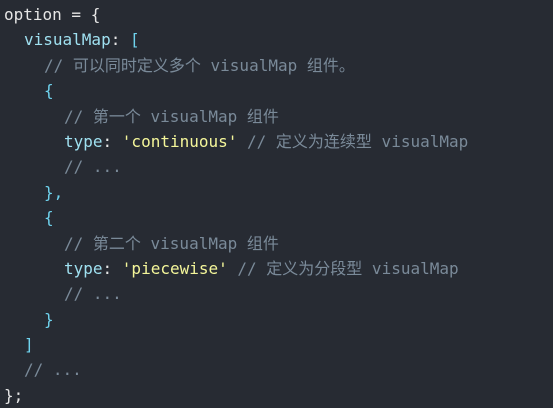 The image size is (553, 408). I want to click on code-token-string: 'piecewise', so click(174, 268).